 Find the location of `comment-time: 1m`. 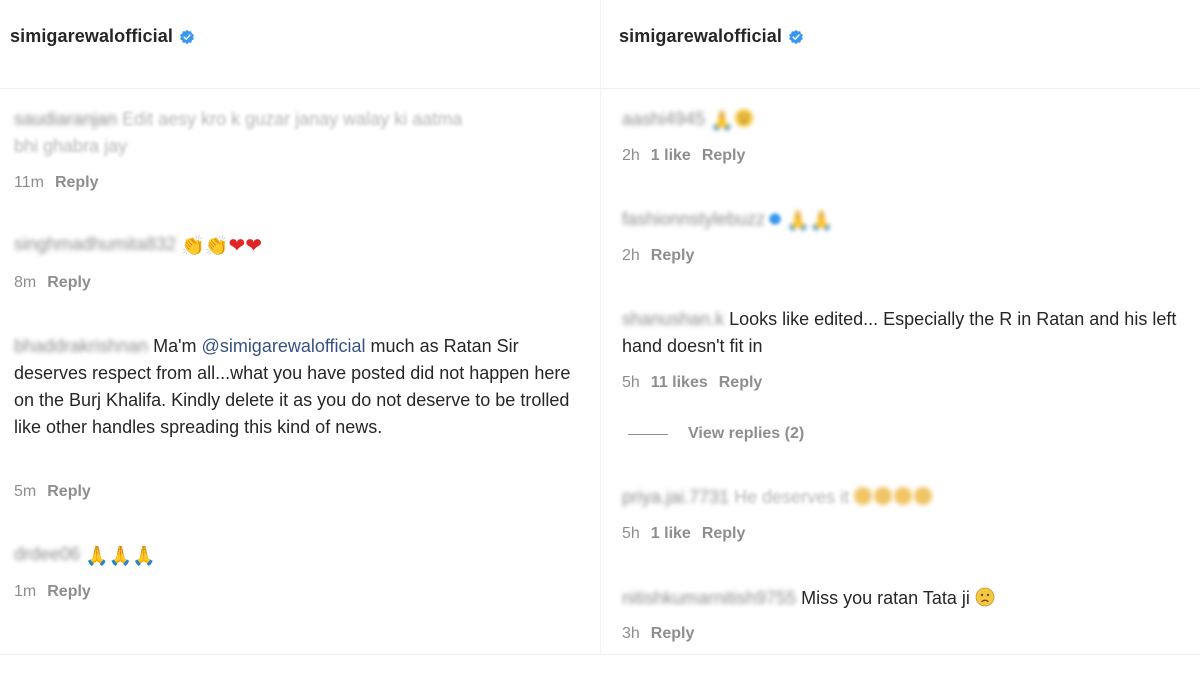

comment-time: 1m is located at coordinates (25, 591).